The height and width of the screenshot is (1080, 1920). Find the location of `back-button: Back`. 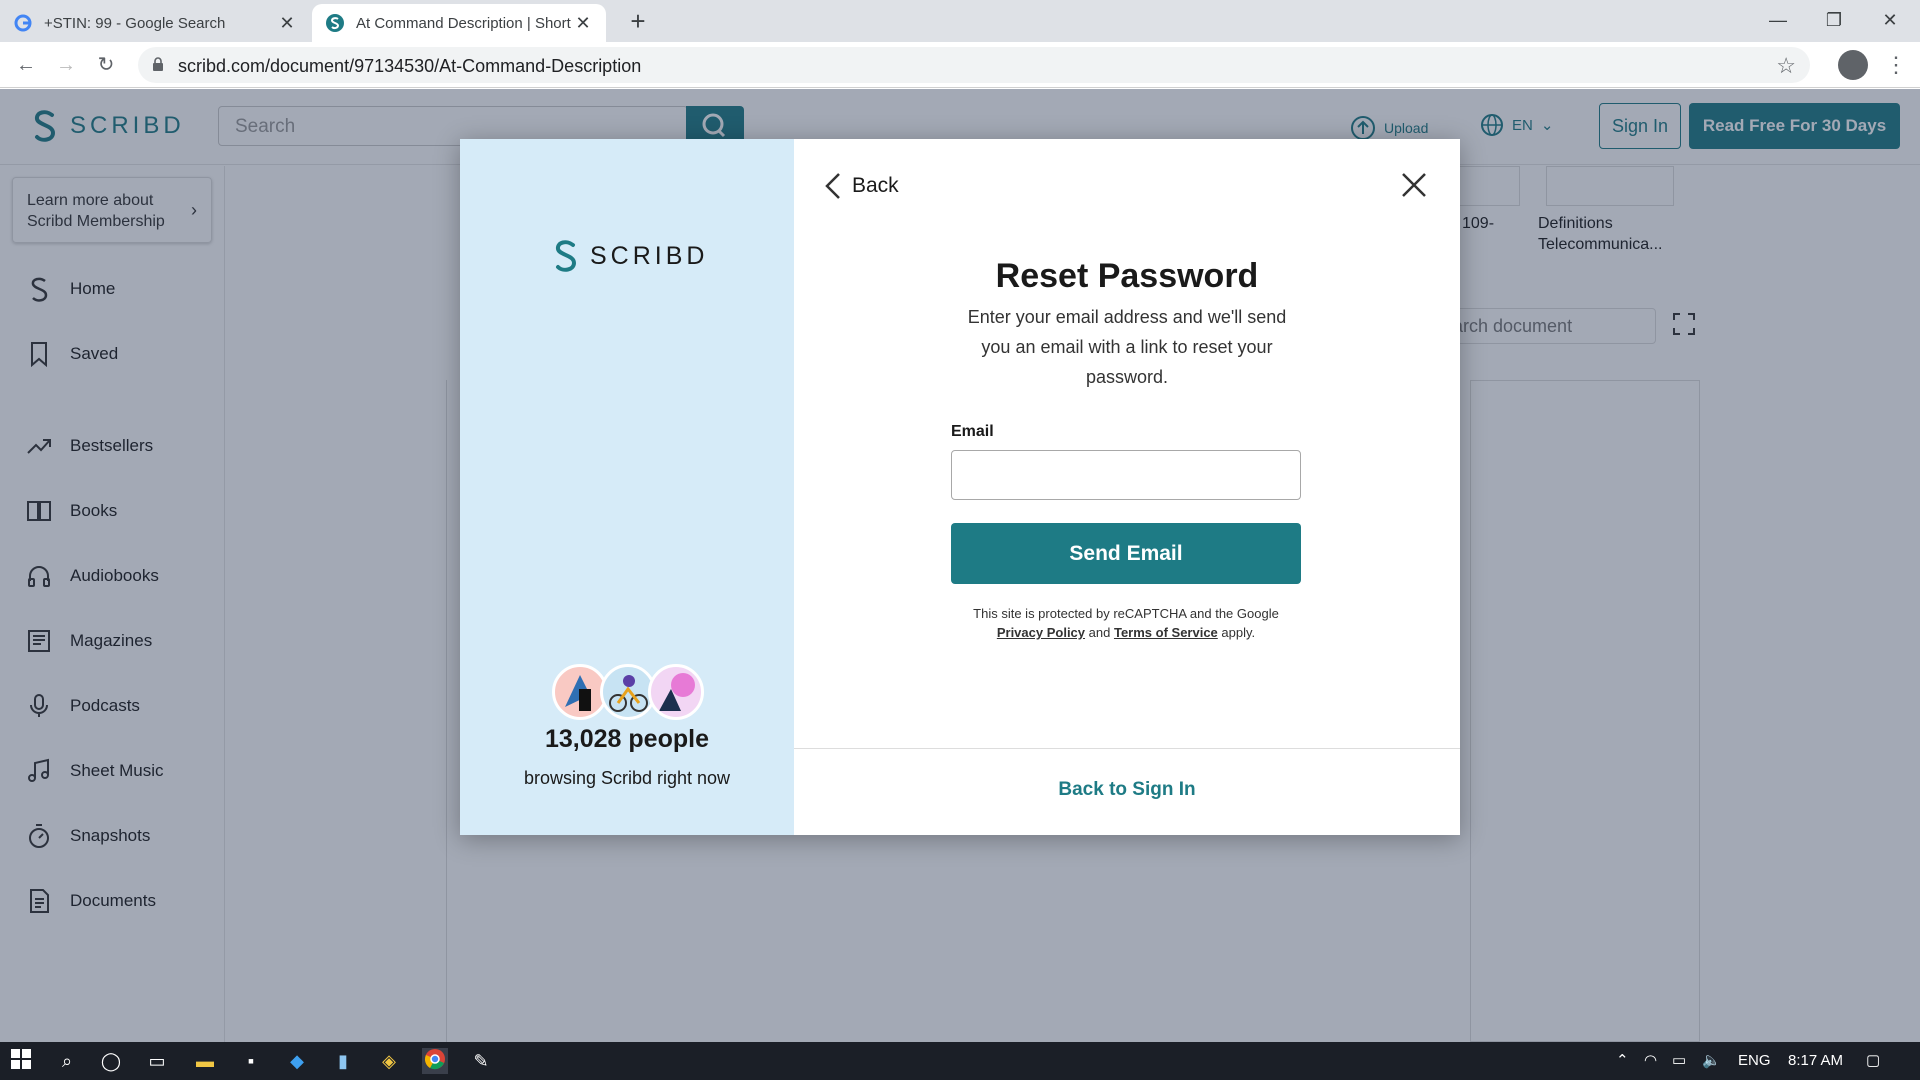

back-button: Back is located at coordinates (861, 186).